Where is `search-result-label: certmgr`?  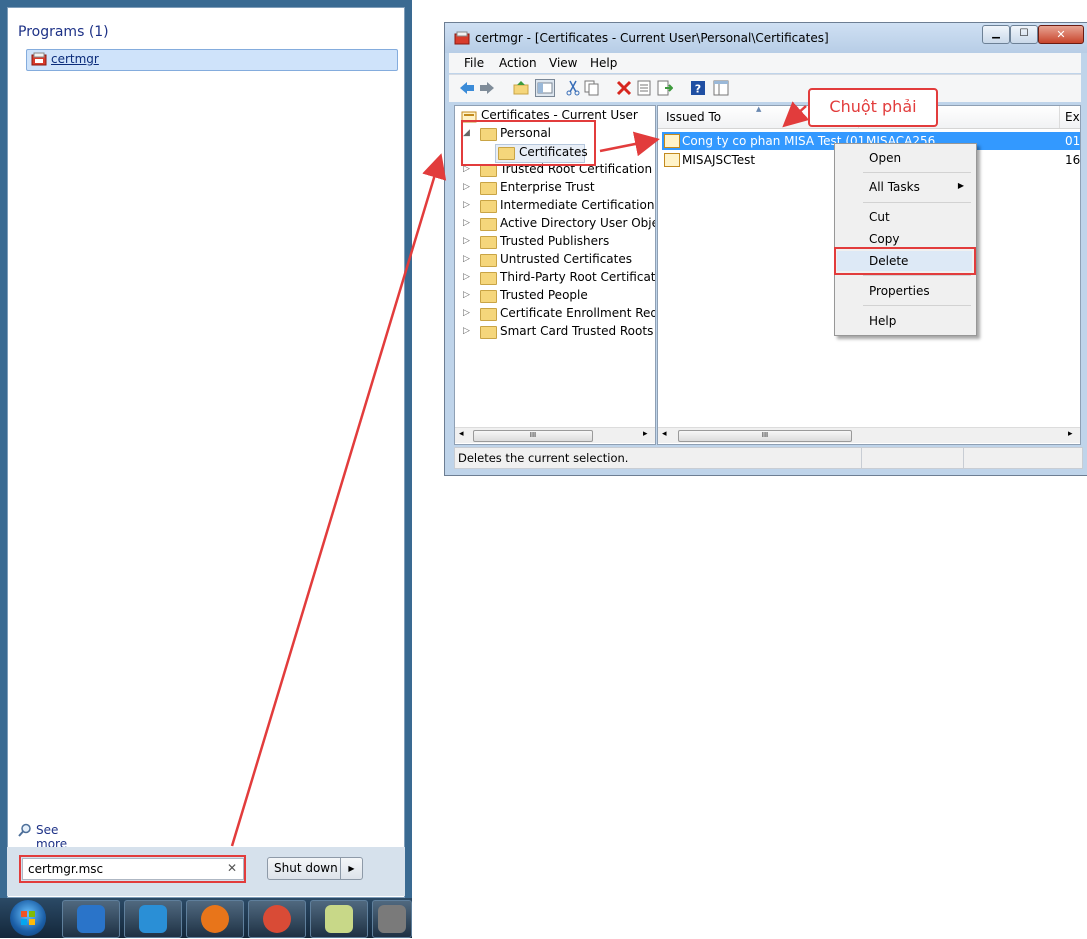
search-result-label: certmgr is located at coordinates (75, 59).